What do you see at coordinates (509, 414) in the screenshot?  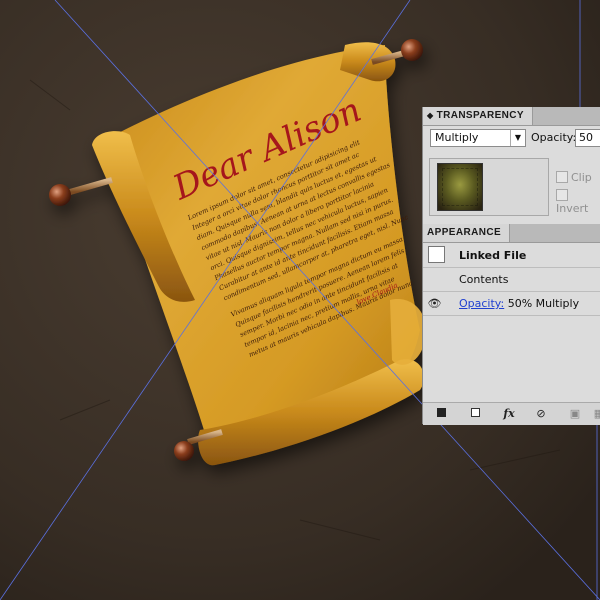 I see `fx-icon: fx` at bounding box center [509, 414].